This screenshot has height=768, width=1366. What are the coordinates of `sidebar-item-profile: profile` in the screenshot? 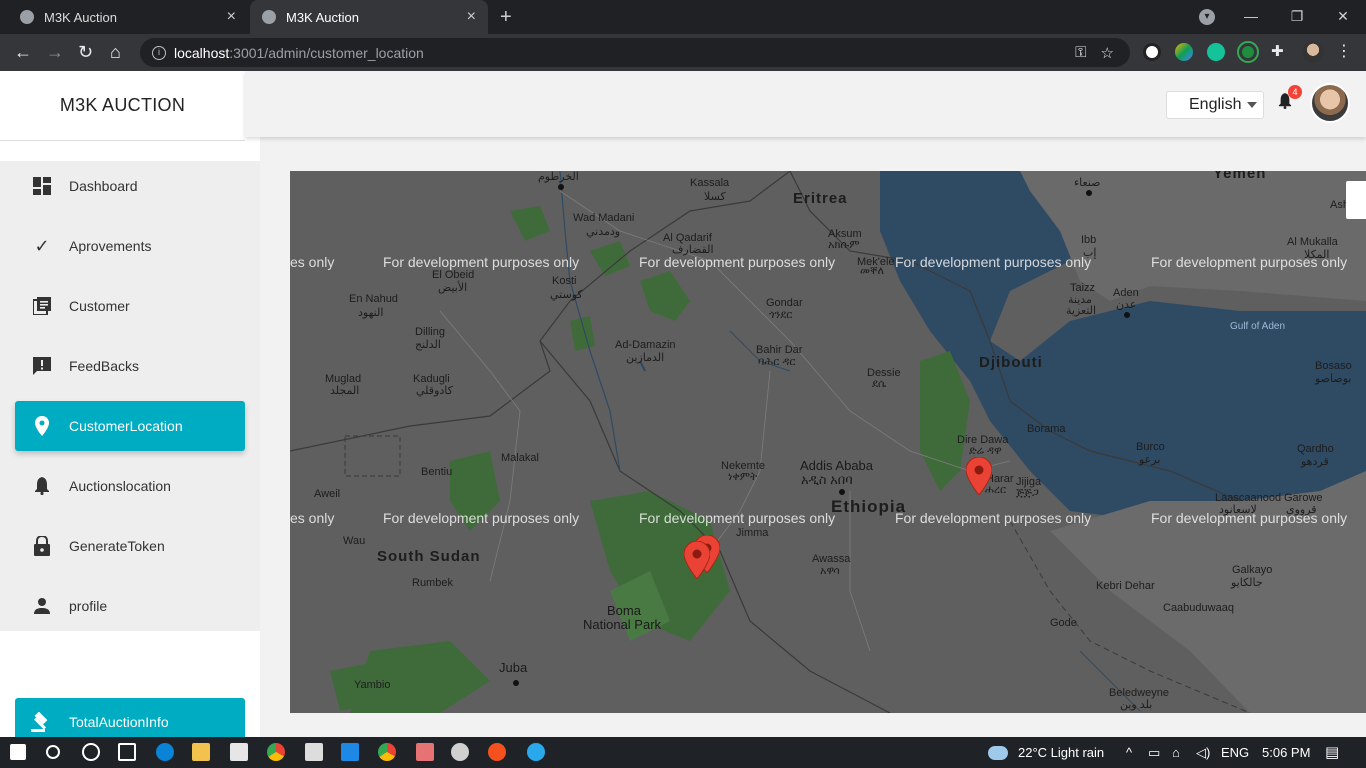 It's located at (130, 606).